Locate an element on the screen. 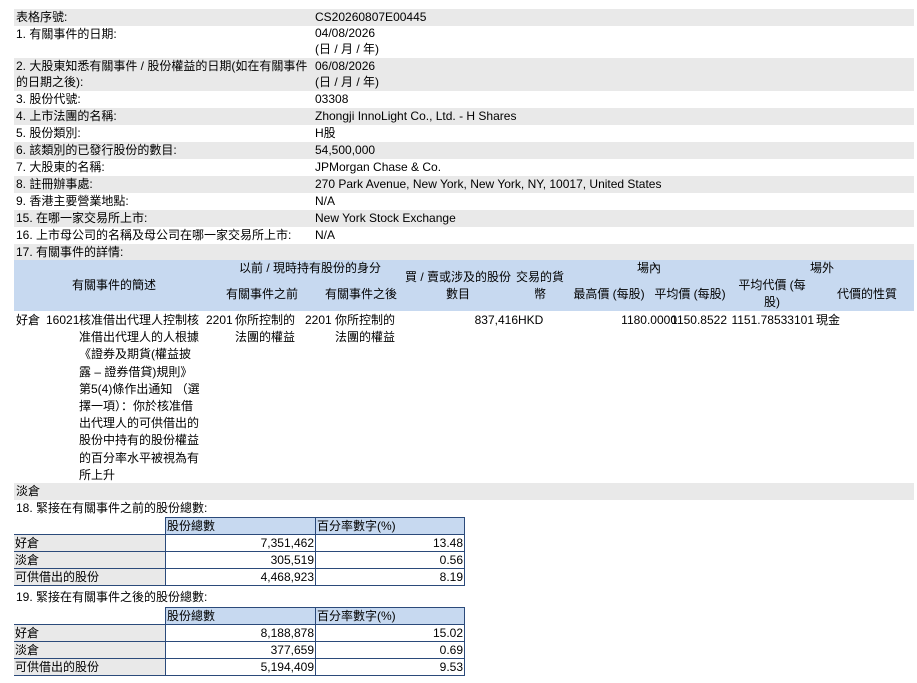  table-row: 好倉 7,351,462 13.48 is located at coordinates (239, 543).